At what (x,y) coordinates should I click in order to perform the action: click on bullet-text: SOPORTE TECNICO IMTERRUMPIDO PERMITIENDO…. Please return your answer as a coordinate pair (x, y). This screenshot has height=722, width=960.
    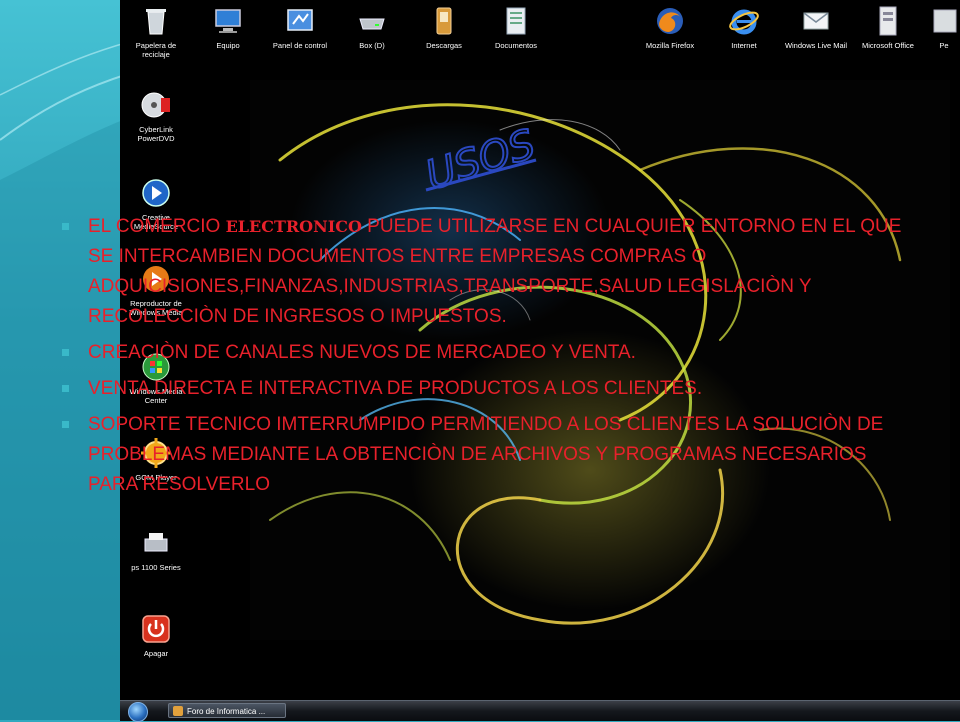
    Looking at the image, I should click on (486, 454).